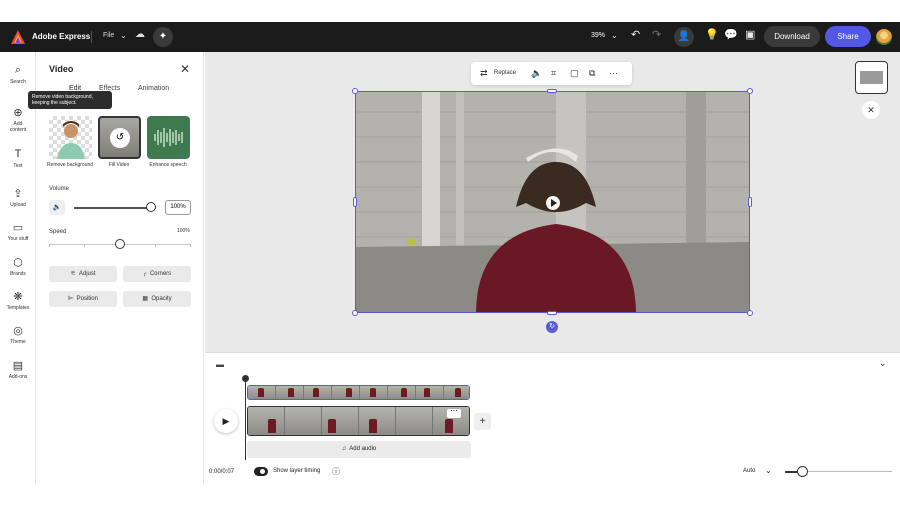  What do you see at coordinates (848, 36) in the screenshot?
I see `share-button: Share` at bounding box center [848, 36].